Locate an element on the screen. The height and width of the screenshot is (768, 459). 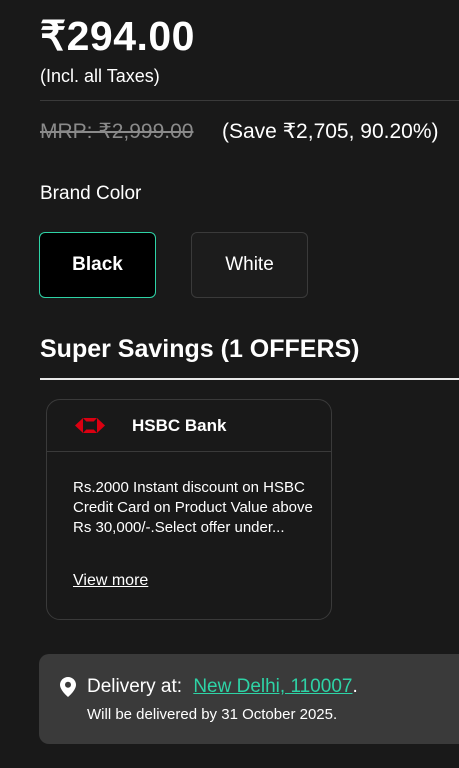
hsbc-logo-icon is located at coordinates (90, 425).